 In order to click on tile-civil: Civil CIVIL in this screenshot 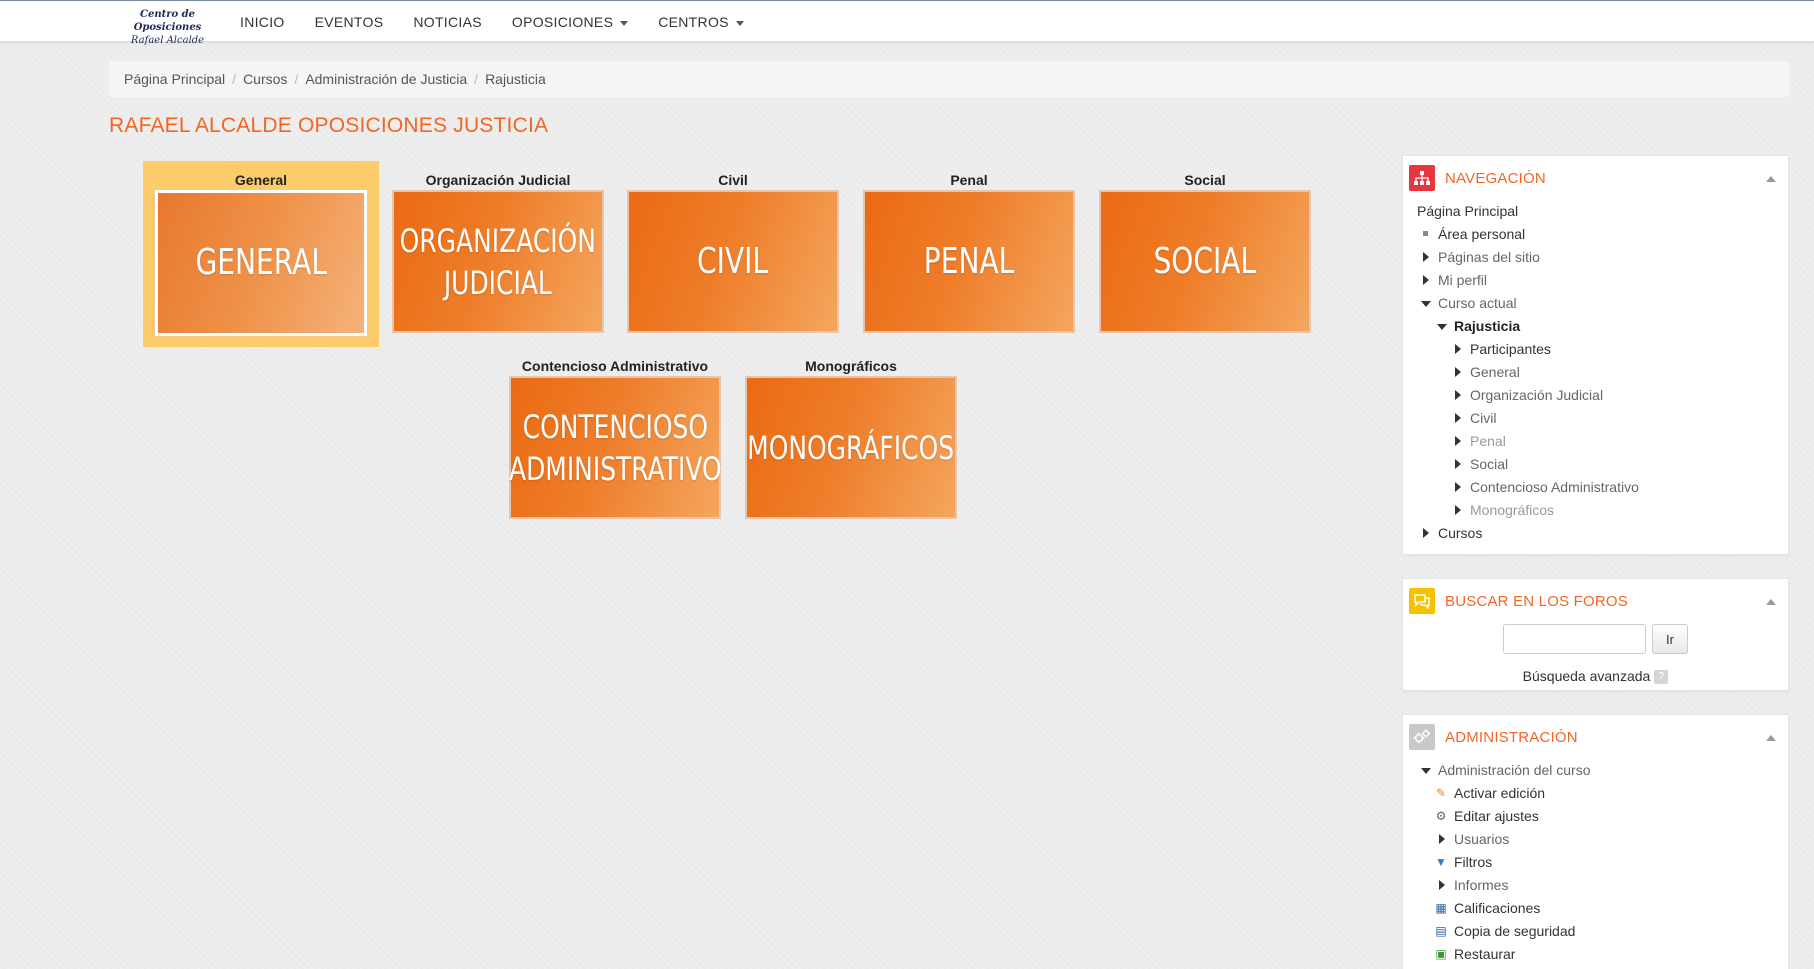, I will do `click(733, 251)`.